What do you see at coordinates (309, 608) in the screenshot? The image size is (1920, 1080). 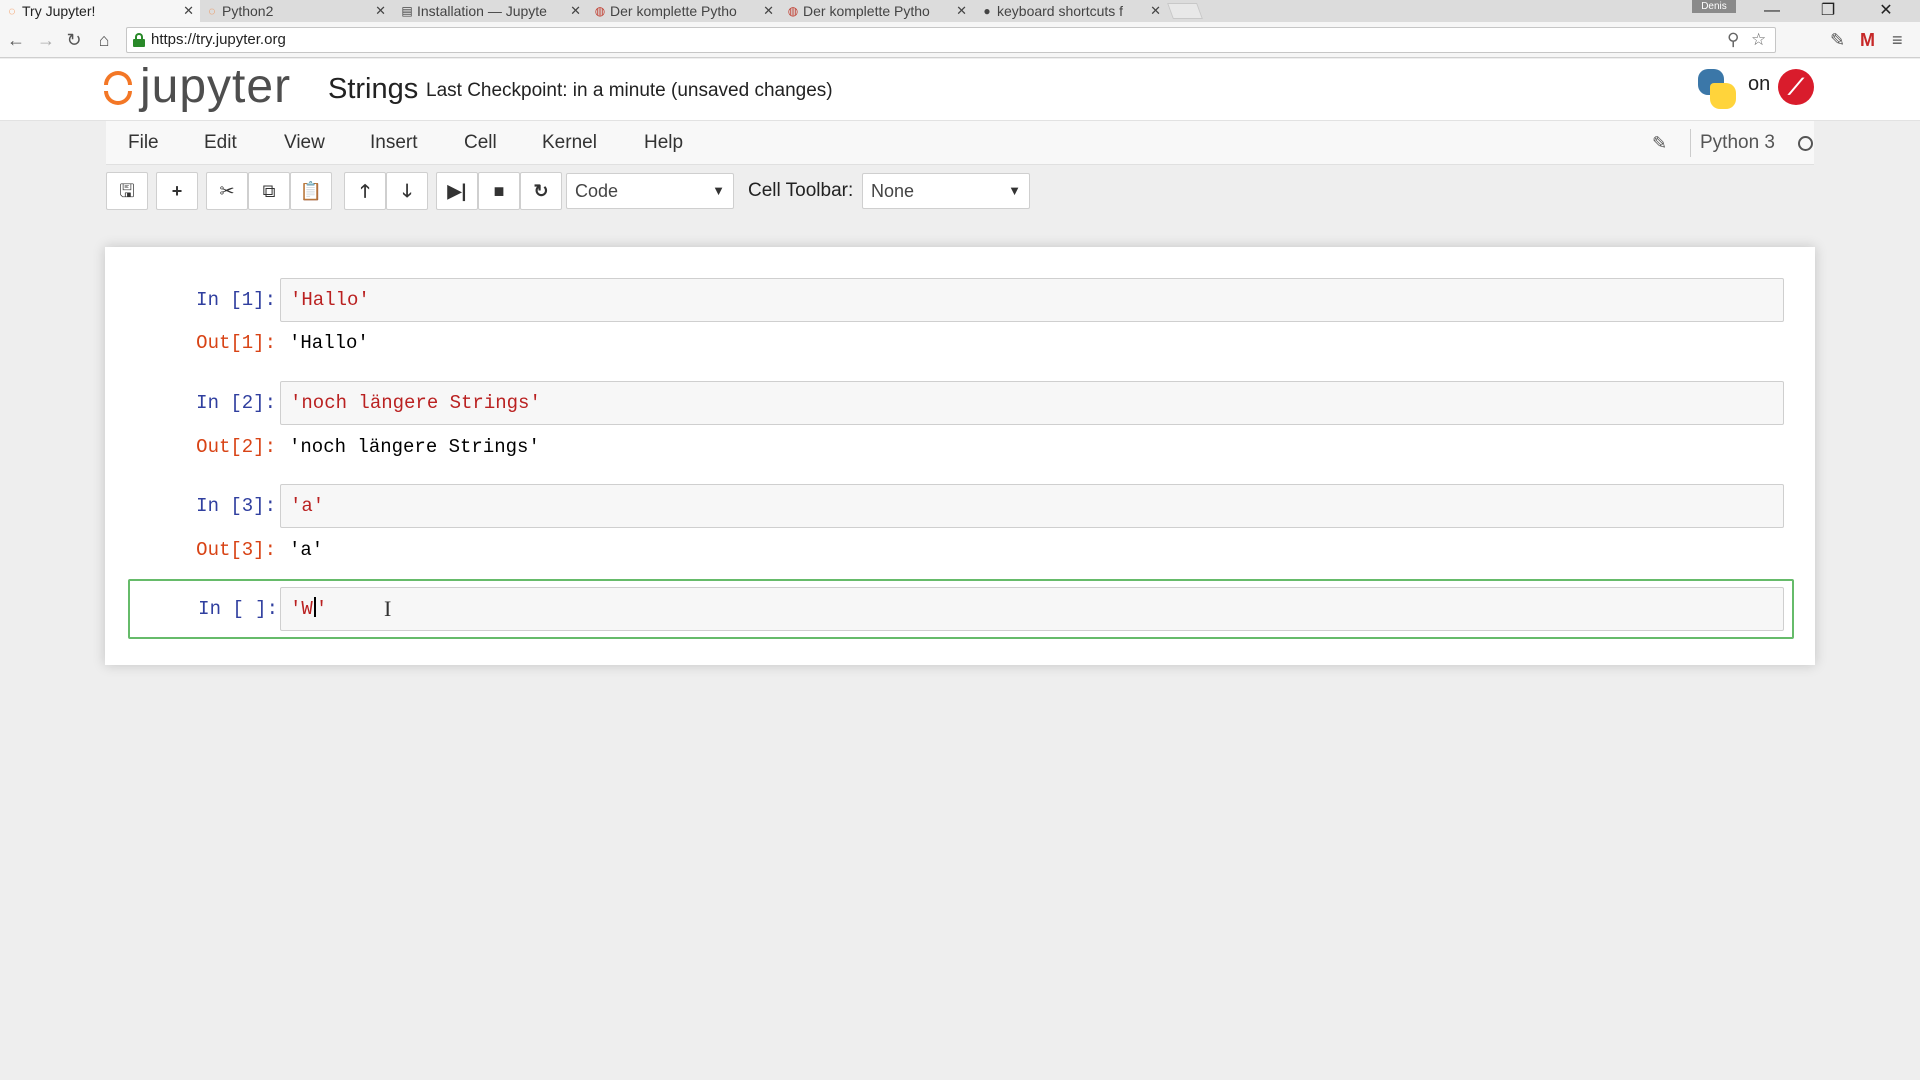 I see `code-text: 'W '` at bounding box center [309, 608].